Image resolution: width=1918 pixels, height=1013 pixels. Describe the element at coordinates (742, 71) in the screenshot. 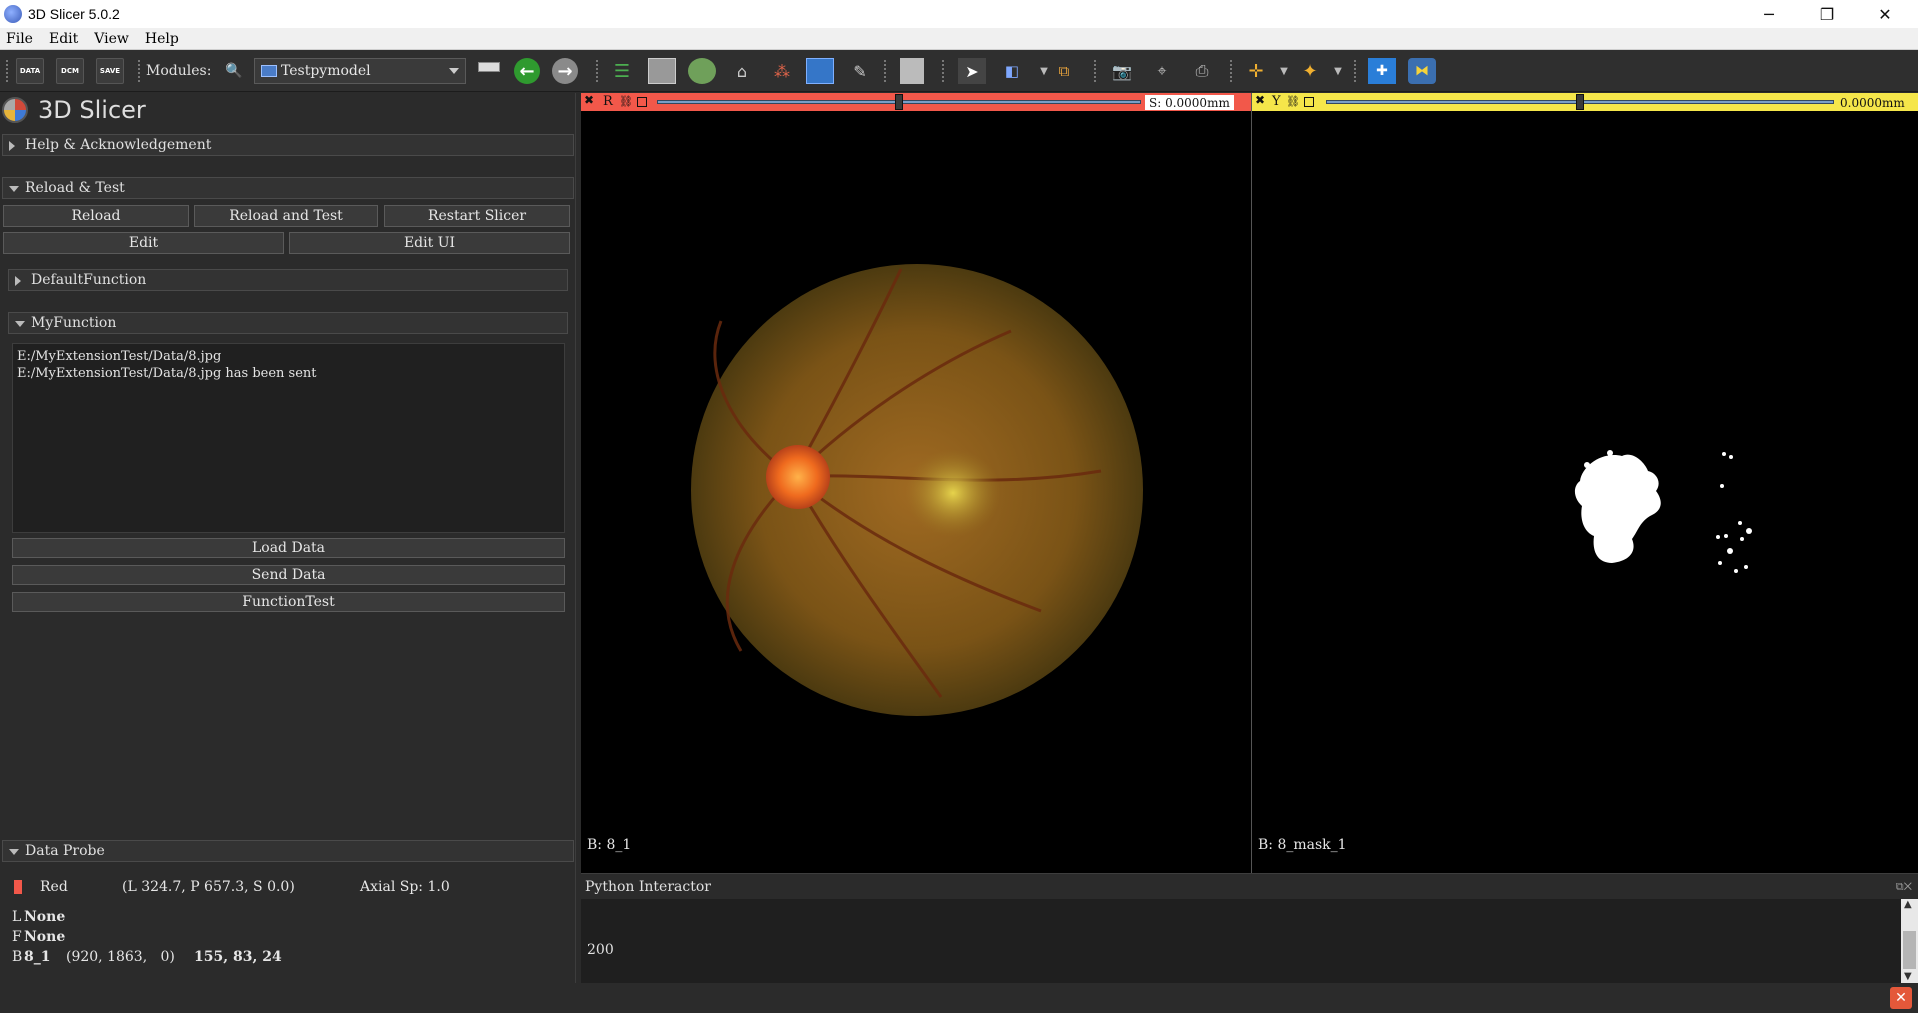

I see `transforms-module-icon: ⌂` at that location.